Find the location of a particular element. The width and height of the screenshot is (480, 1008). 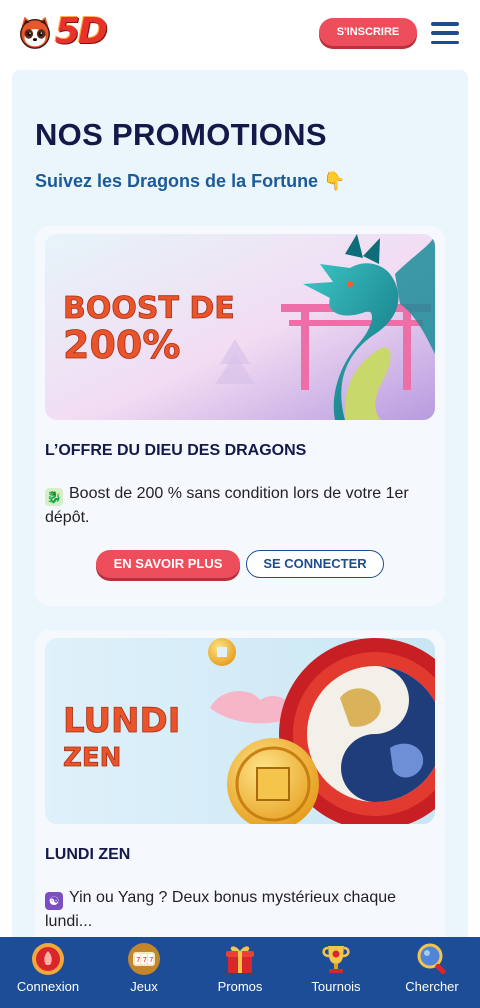

trophy-icon is located at coordinates (336, 959).